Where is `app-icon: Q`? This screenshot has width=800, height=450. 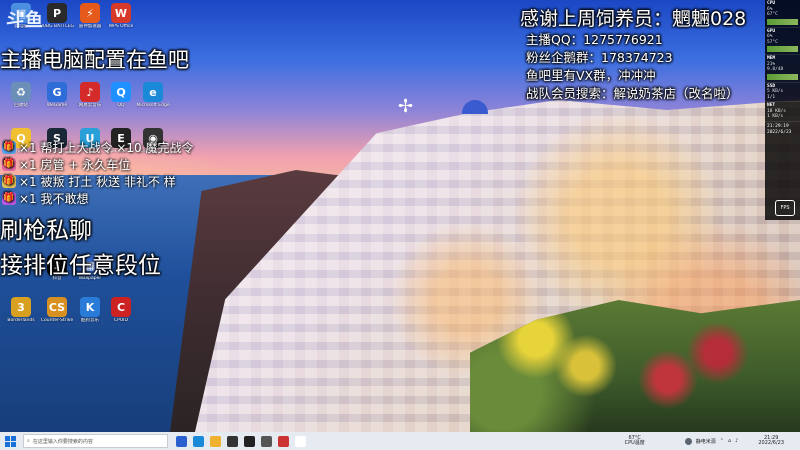
app-icon: Q is located at coordinates (121, 92).